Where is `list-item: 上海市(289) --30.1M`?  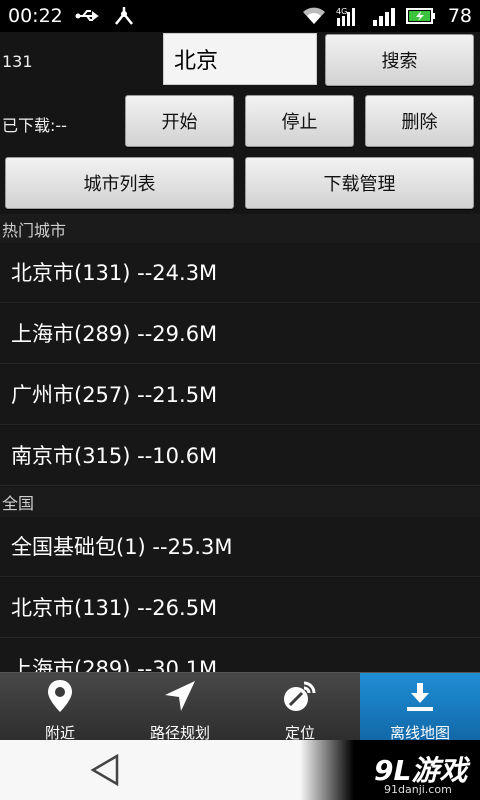
list-item: 上海市(289) --30.1M is located at coordinates (240, 655).